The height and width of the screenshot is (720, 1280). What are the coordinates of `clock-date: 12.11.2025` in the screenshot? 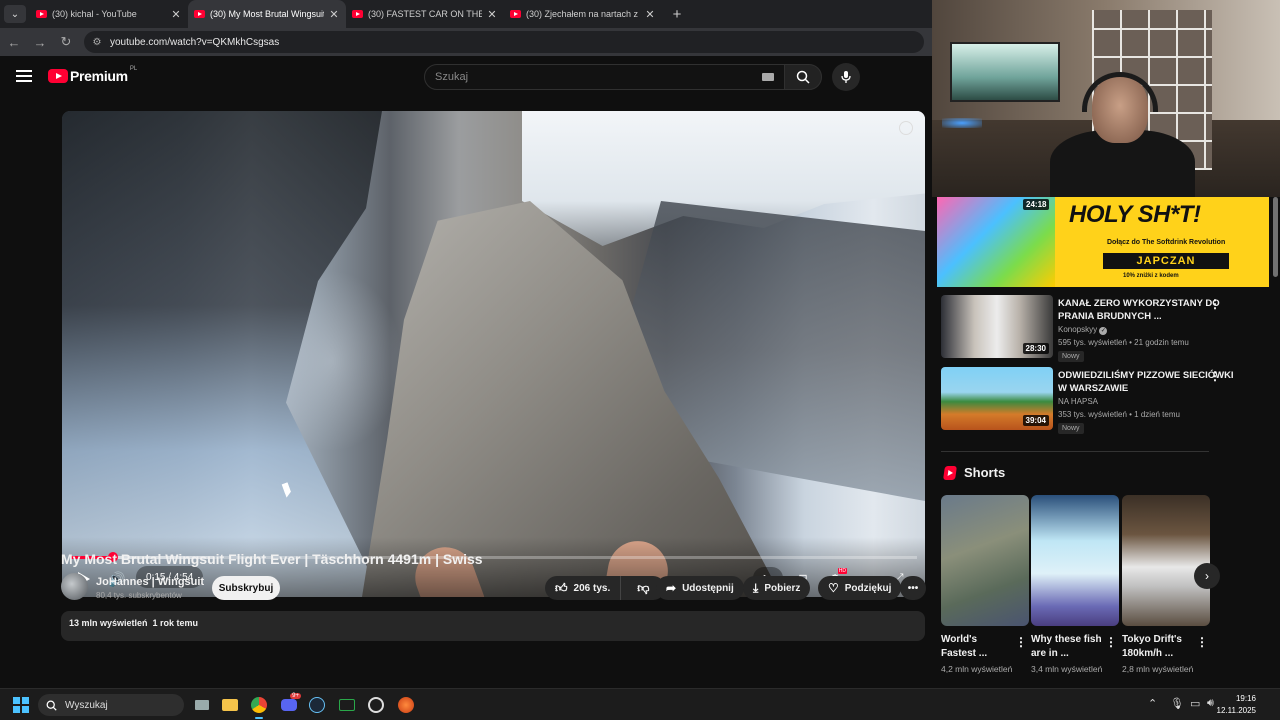 It's located at (1236, 710).